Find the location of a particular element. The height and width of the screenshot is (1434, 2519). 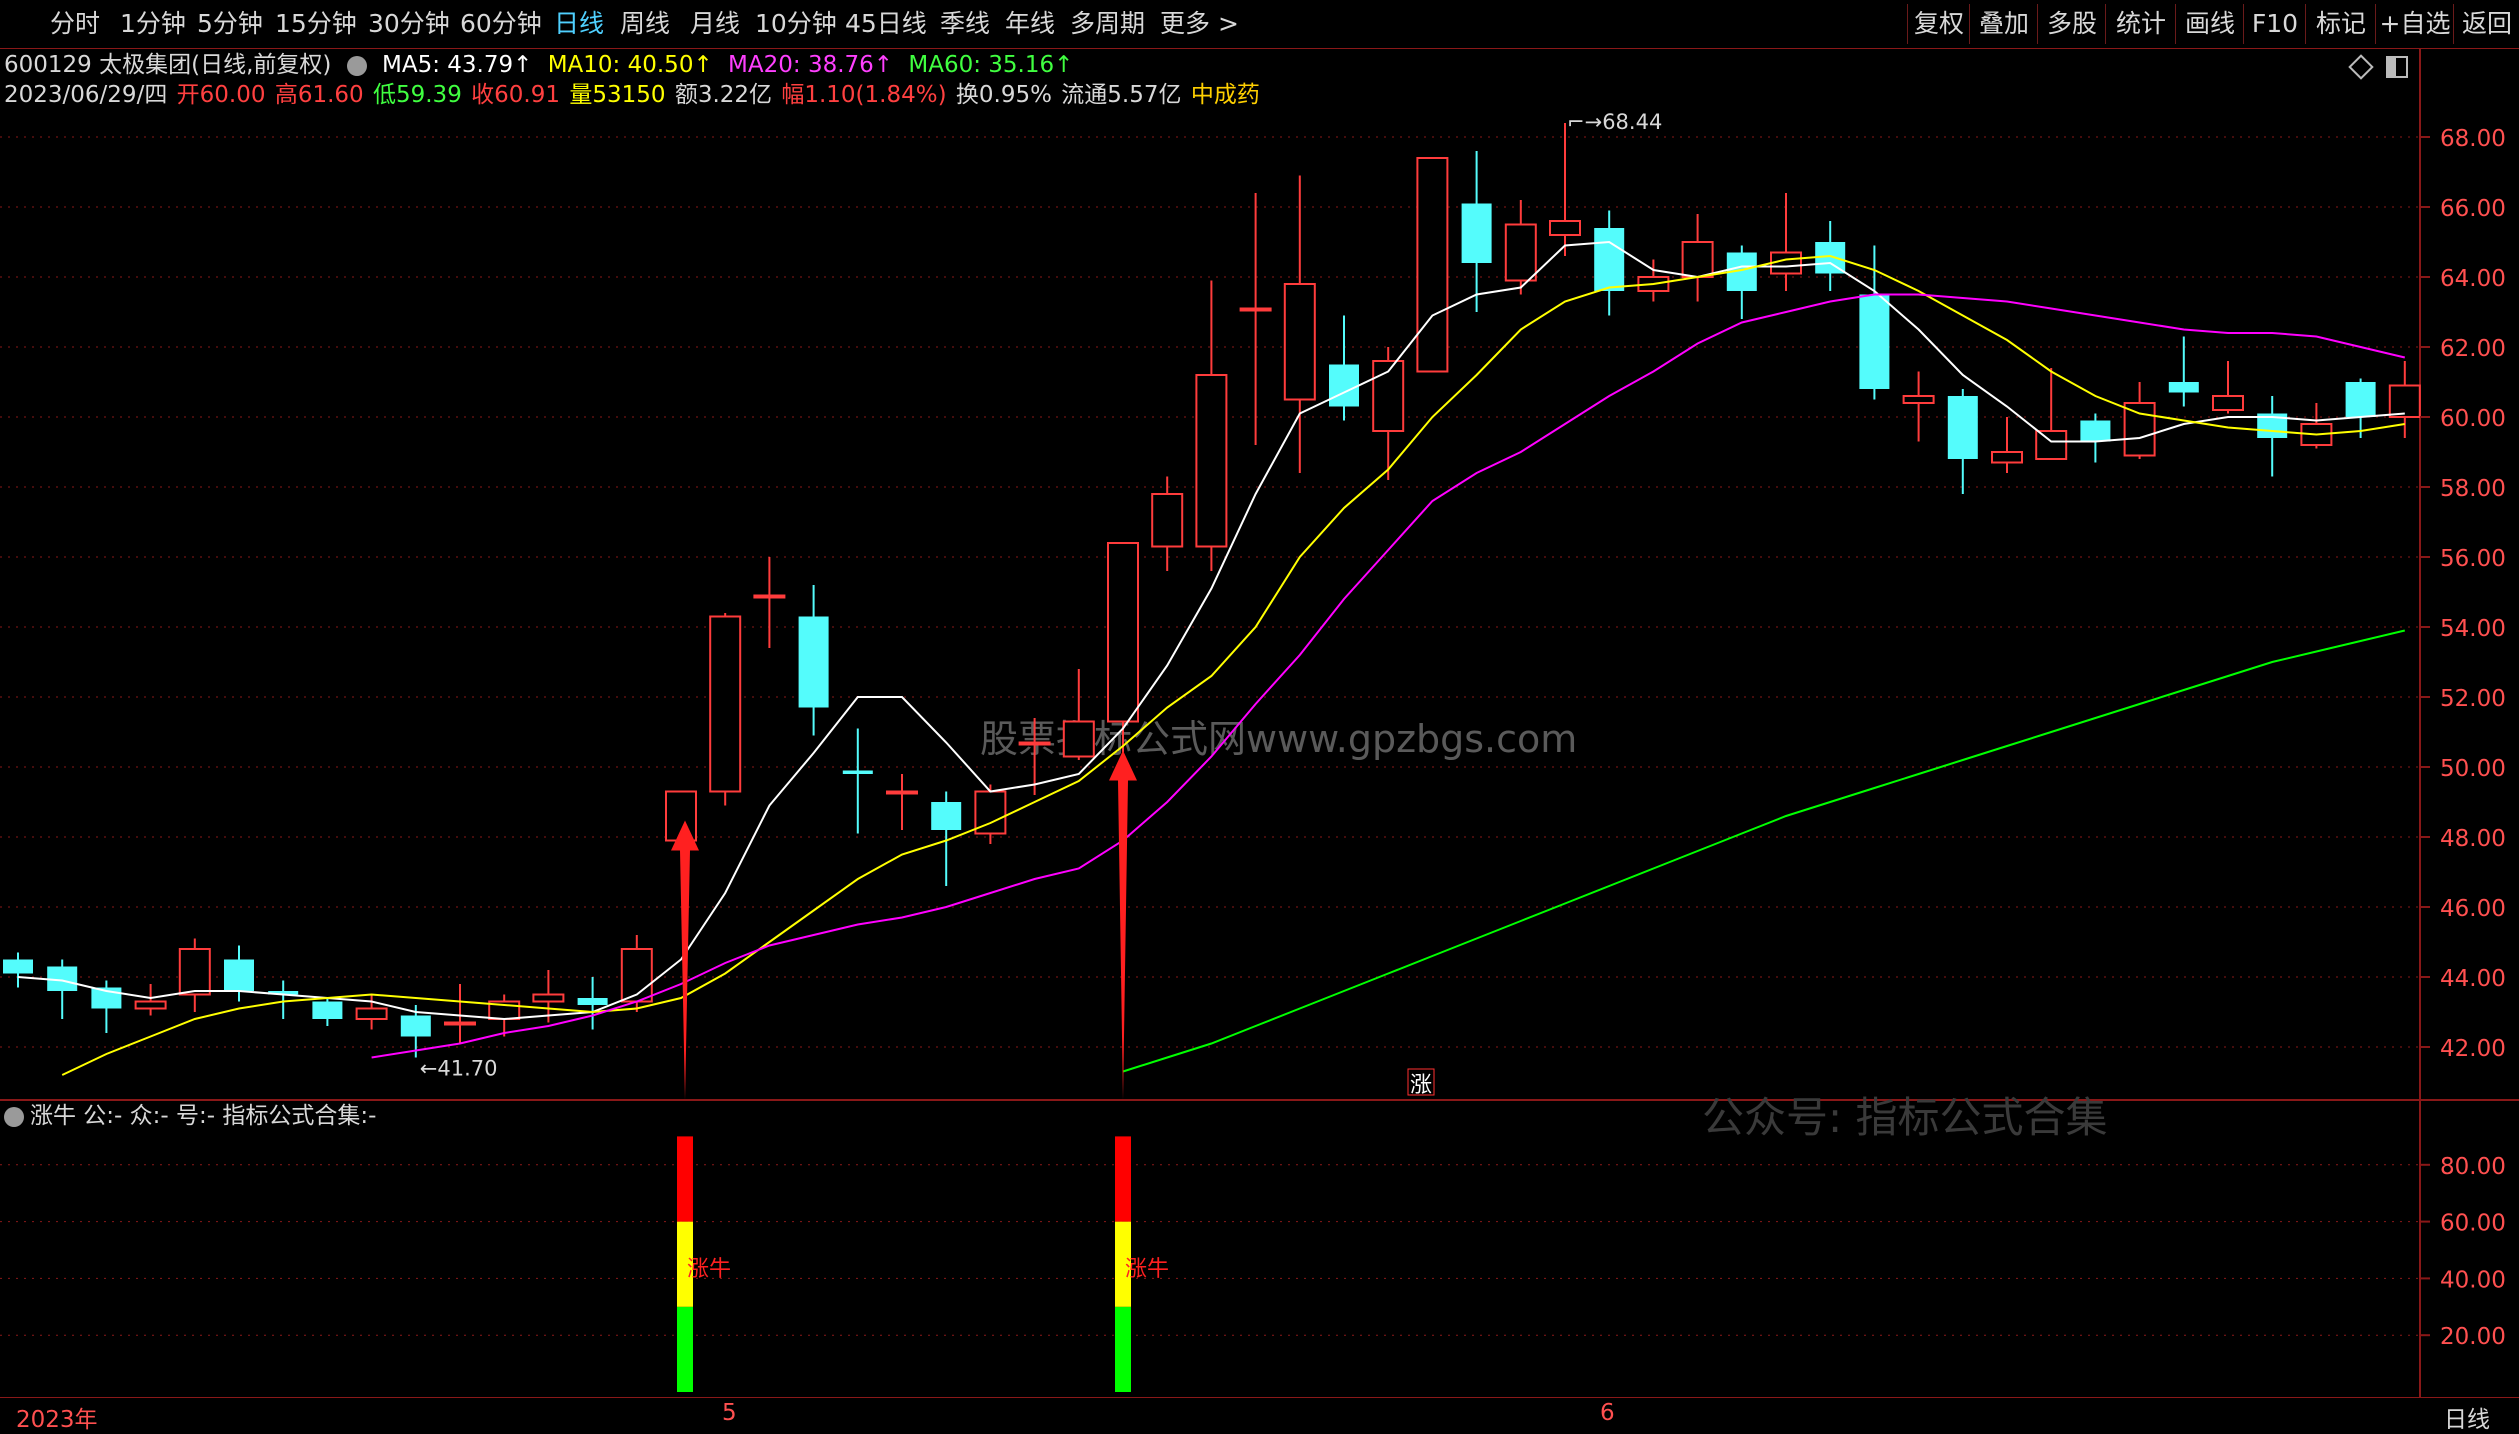

price-tick-label: 64.00 is located at coordinates (2473, 279).